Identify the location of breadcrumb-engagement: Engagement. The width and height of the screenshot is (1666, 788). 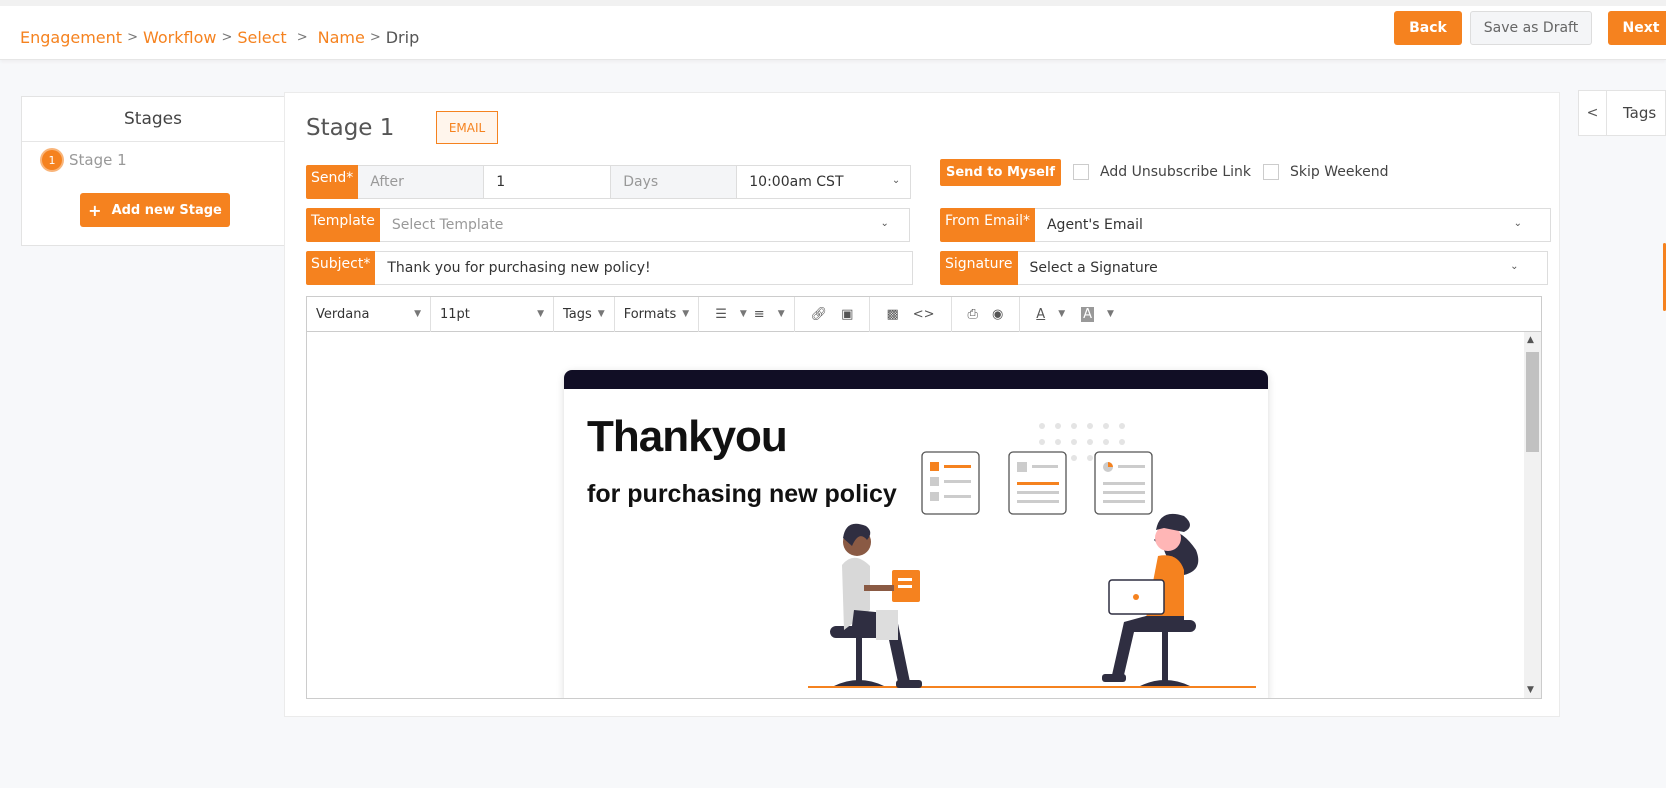
(71, 37).